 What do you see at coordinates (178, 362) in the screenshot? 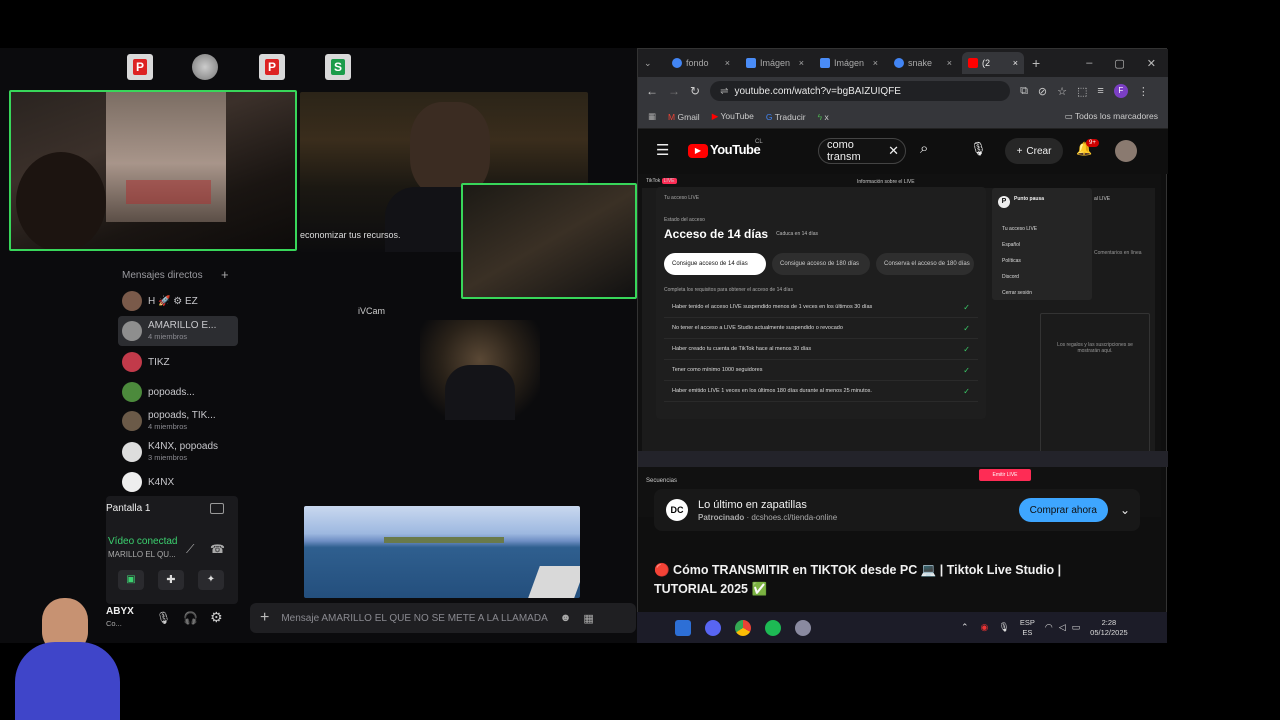
I see `dm-item: TIKZ` at bounding box center [178, 362].